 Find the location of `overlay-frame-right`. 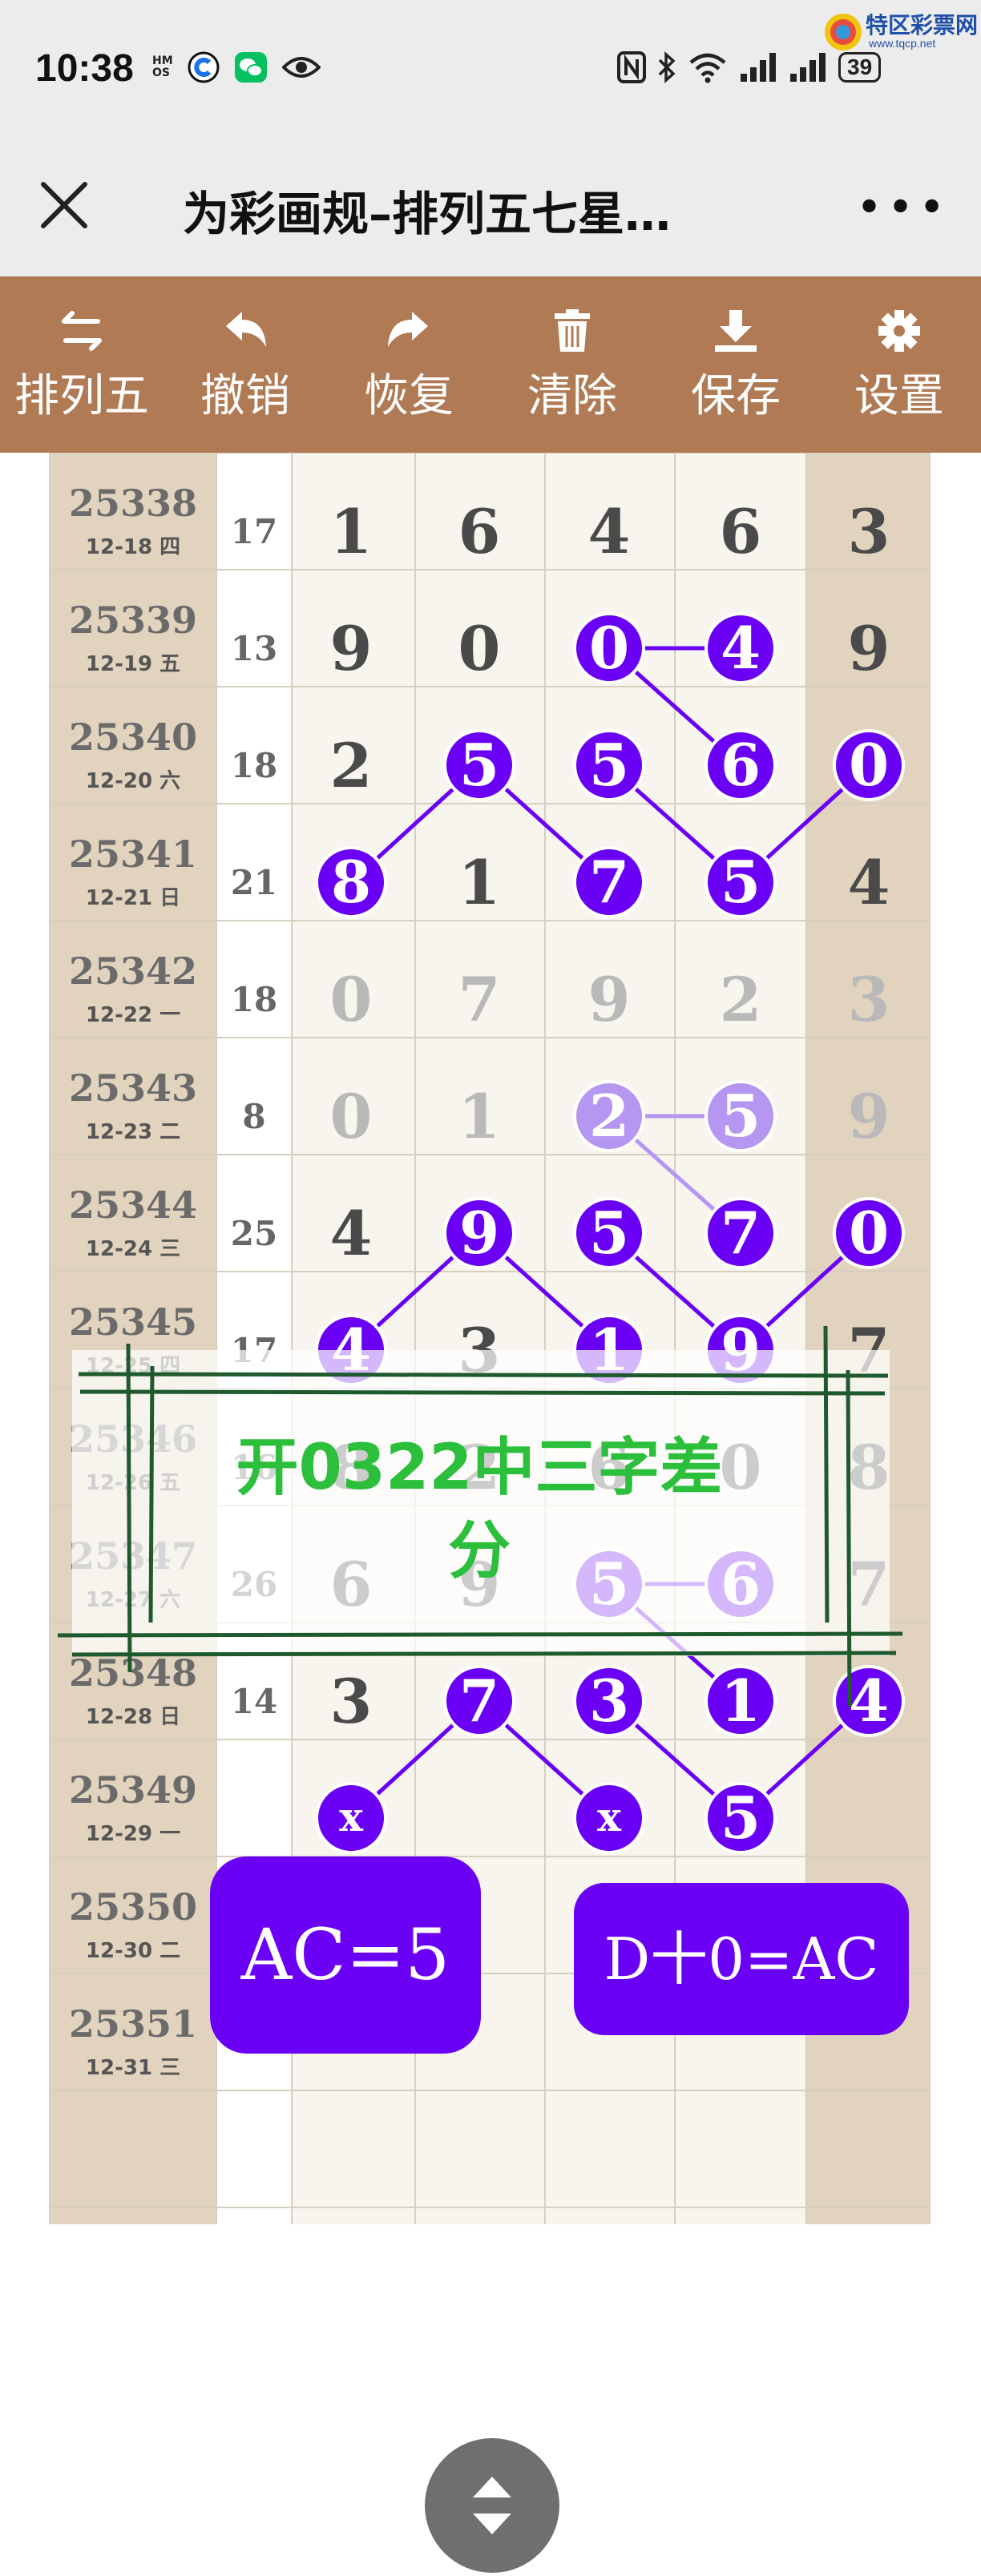

overlay-frame-right is located at coordinates (827, 1474).